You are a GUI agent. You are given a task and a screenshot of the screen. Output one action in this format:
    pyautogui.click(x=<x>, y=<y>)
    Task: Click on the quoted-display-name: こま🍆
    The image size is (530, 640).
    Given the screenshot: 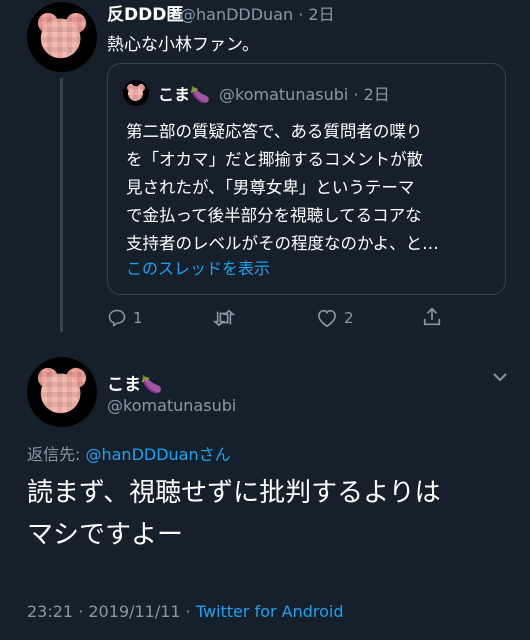 What is the action you would take?
    pyautogui.click(x=184, y=94)
    